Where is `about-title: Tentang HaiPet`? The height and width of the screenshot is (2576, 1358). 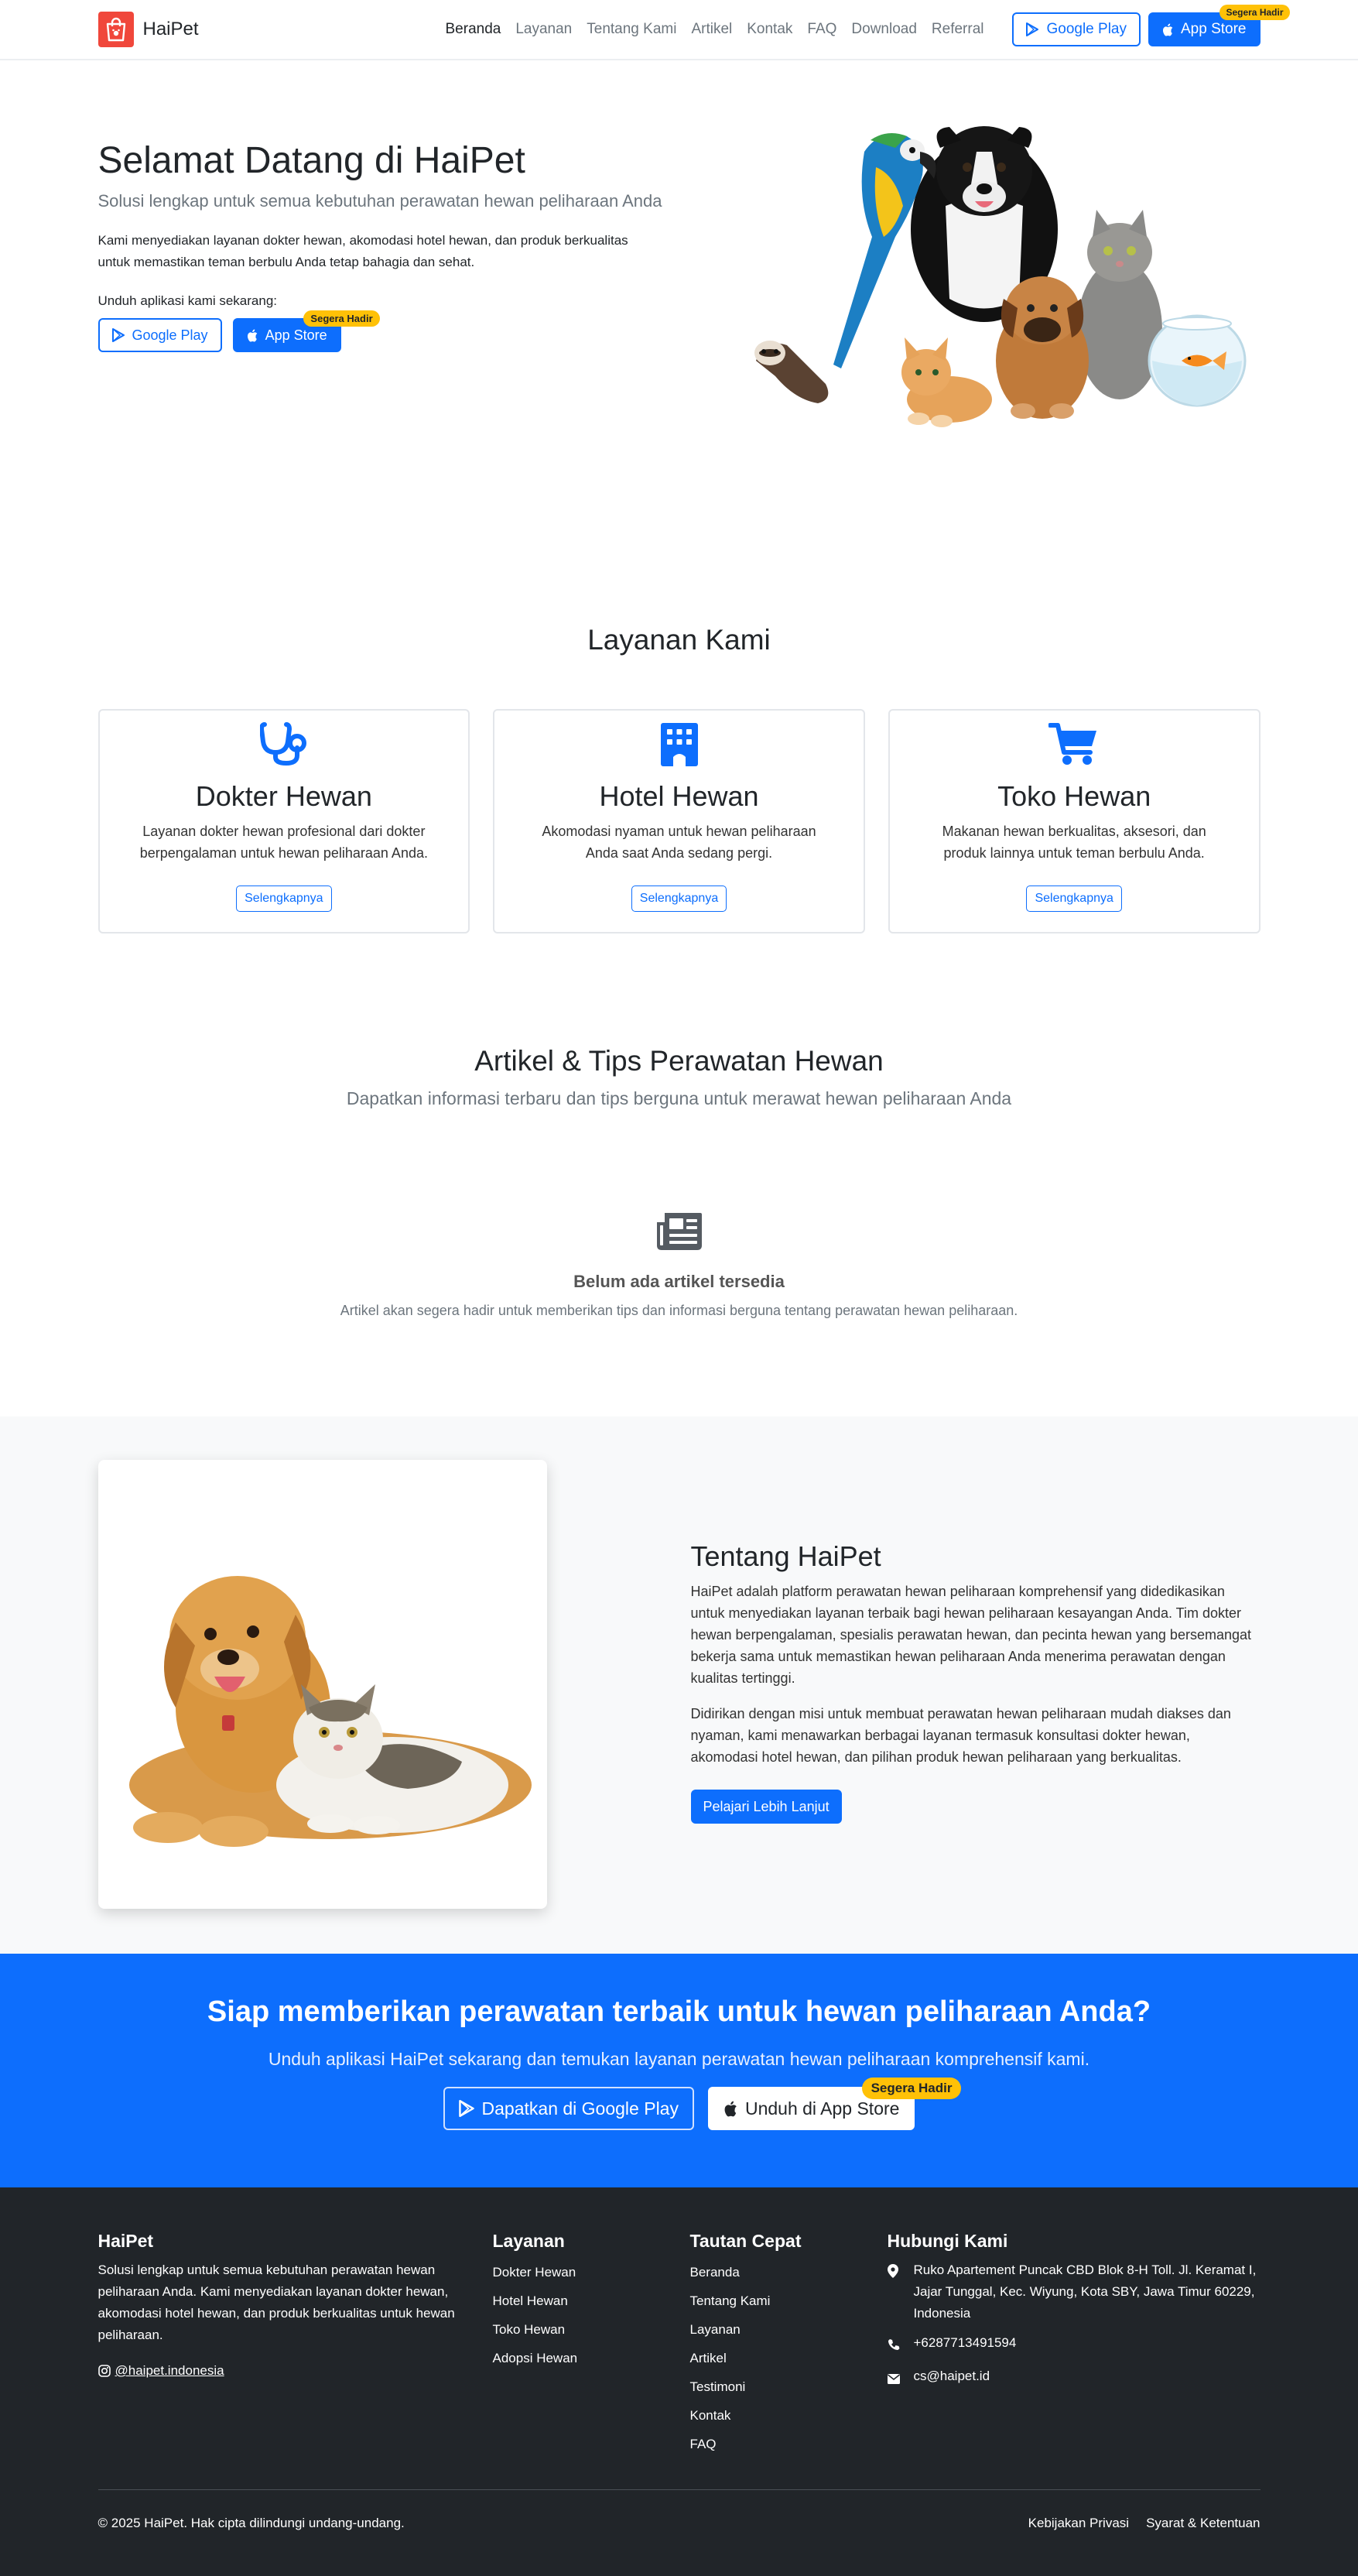
about-title: Tentang HaiPet is located at coordinates (785, 1556).